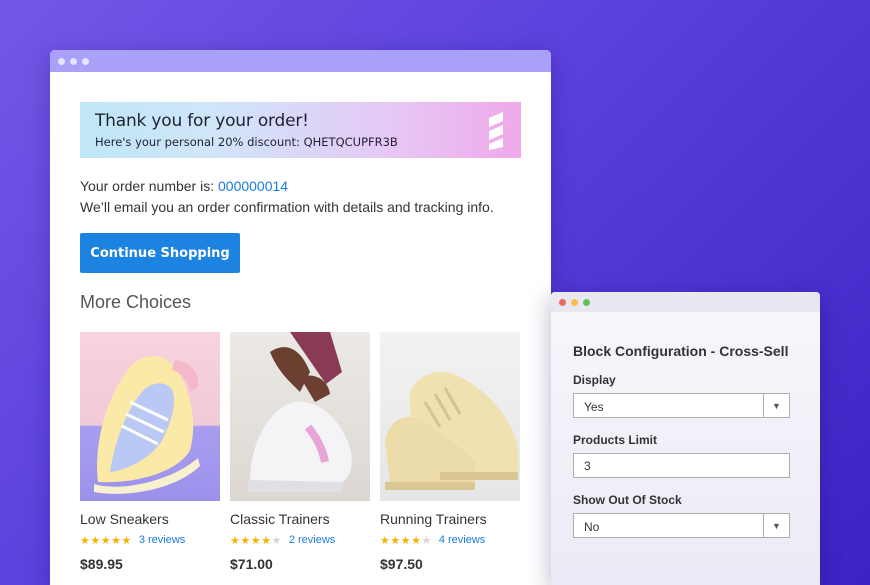 The height and width of the screenshot is (585, 870). I want to click on product-price: $71.00, so click(251, 564).